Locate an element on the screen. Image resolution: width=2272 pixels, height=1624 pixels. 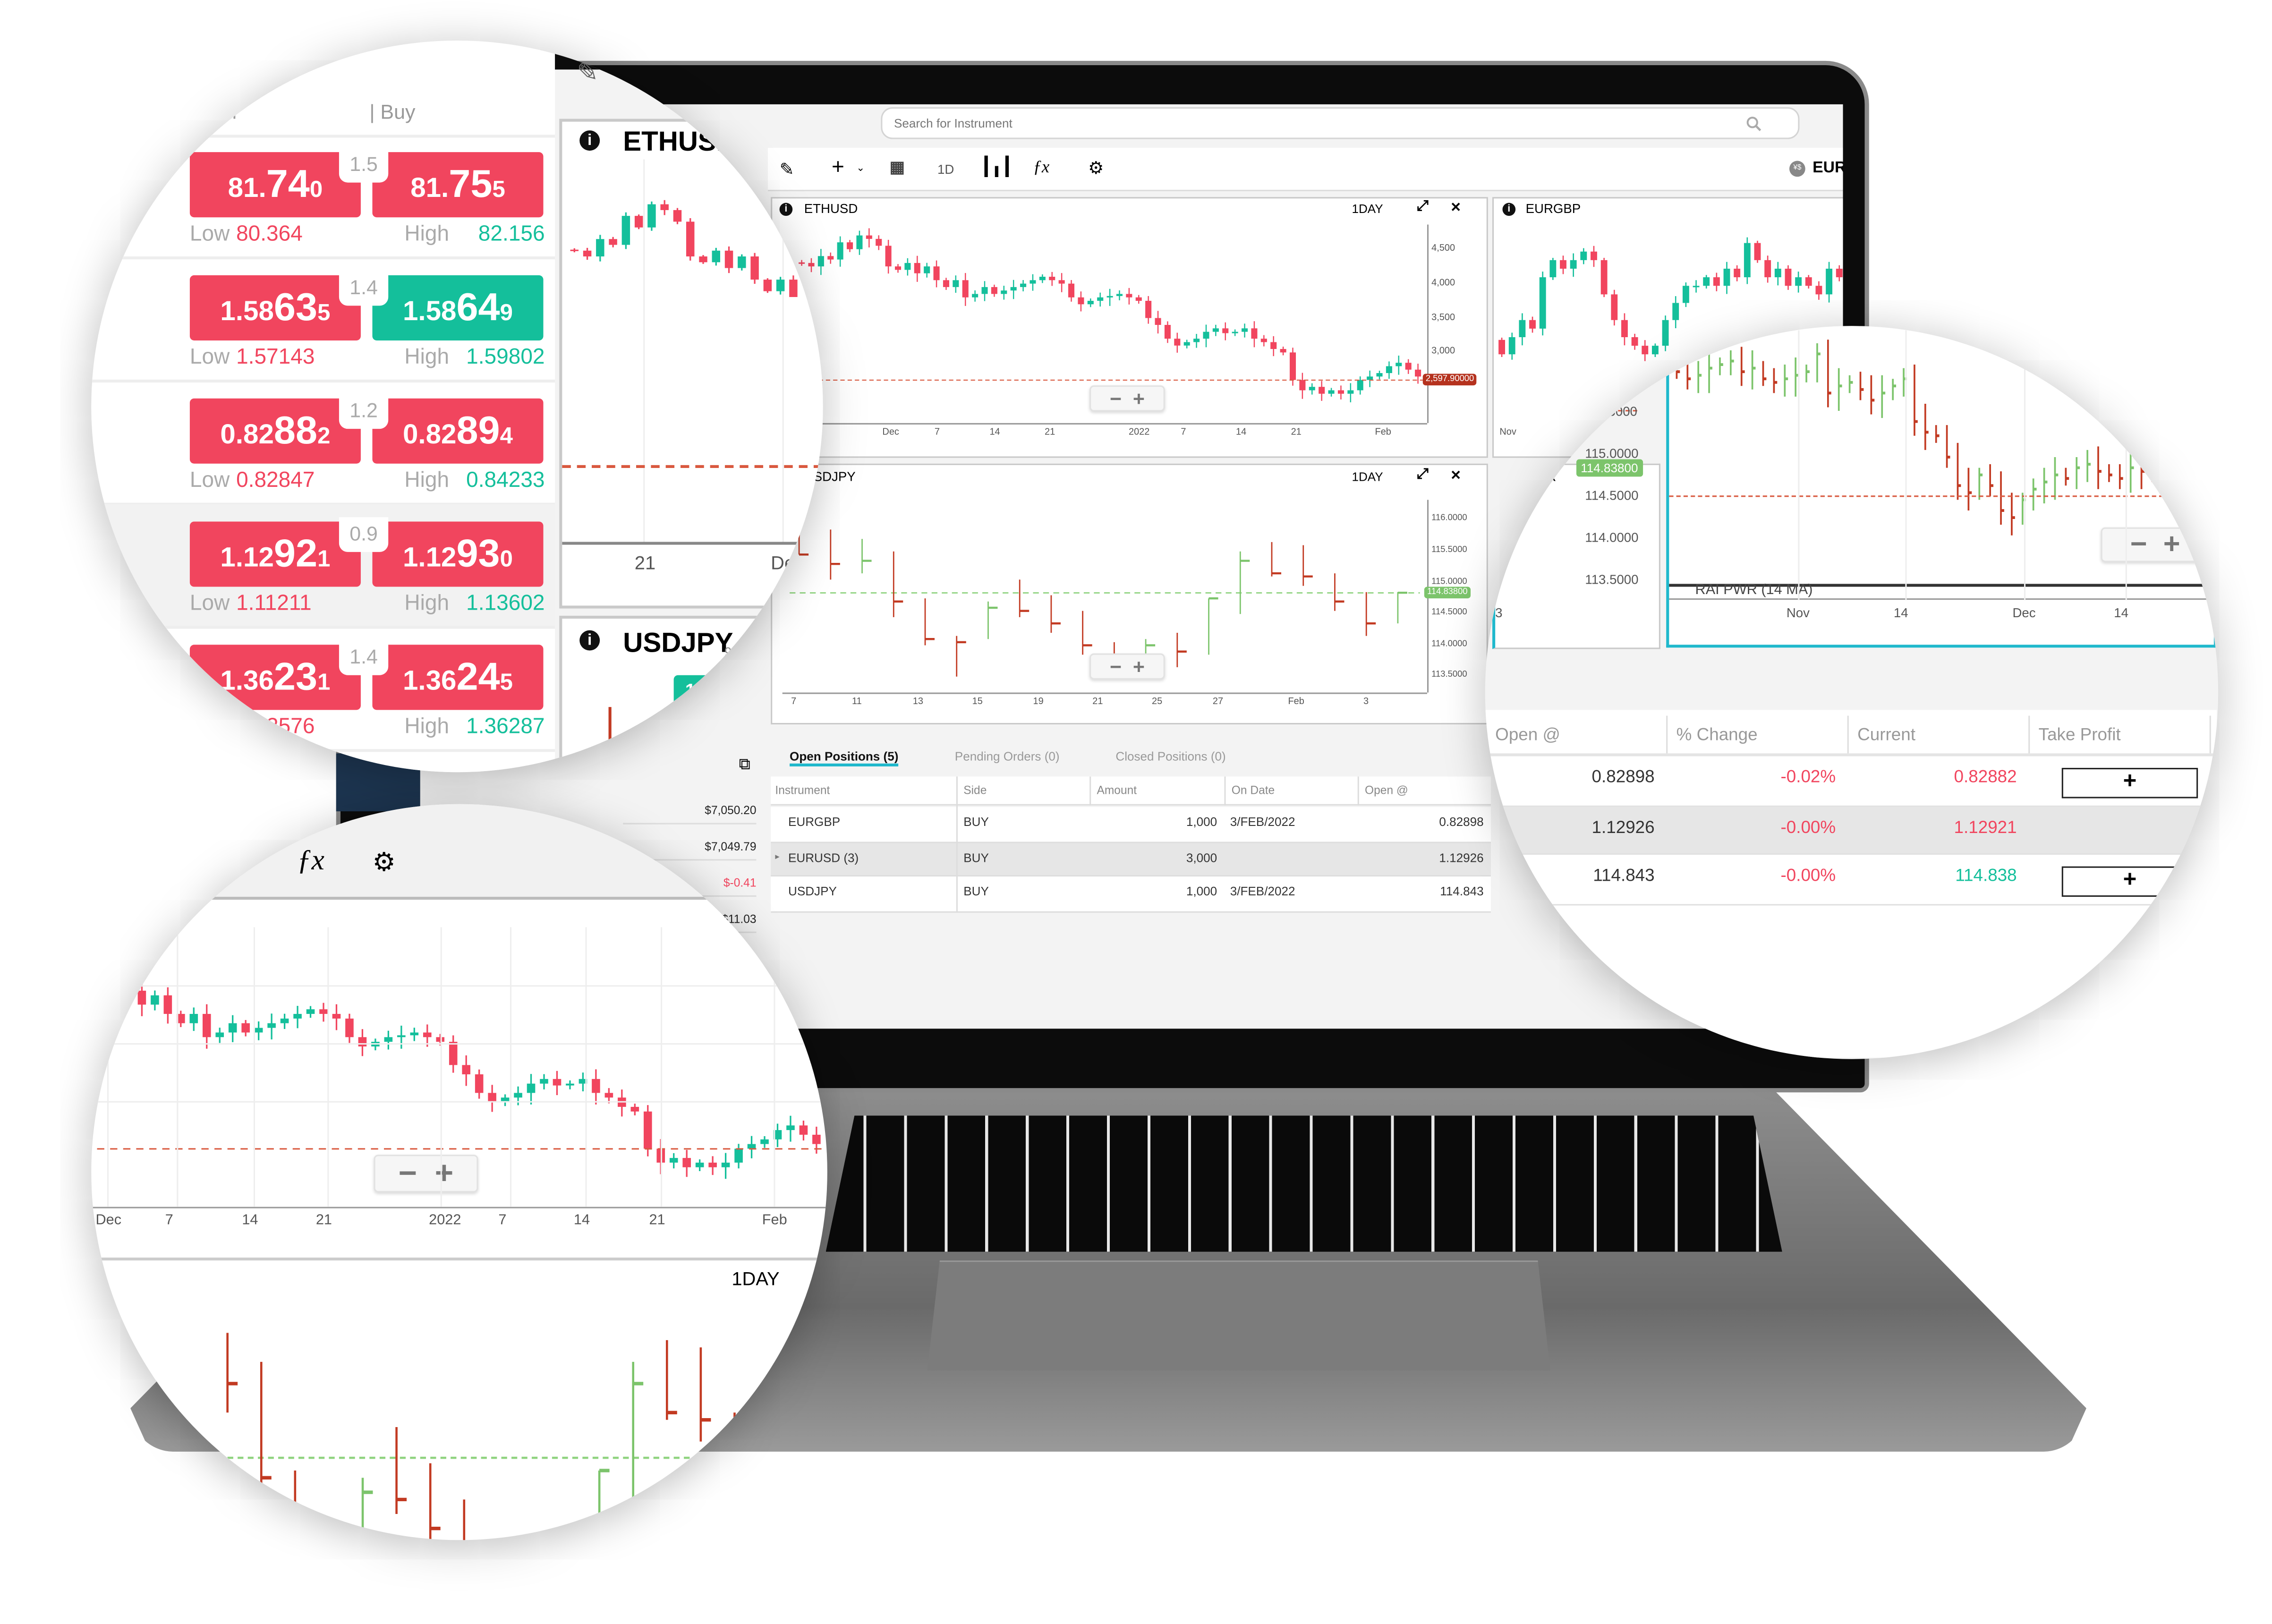
candlestick-type-icon: ┃╻┃ is located at coordinates (997, 166).